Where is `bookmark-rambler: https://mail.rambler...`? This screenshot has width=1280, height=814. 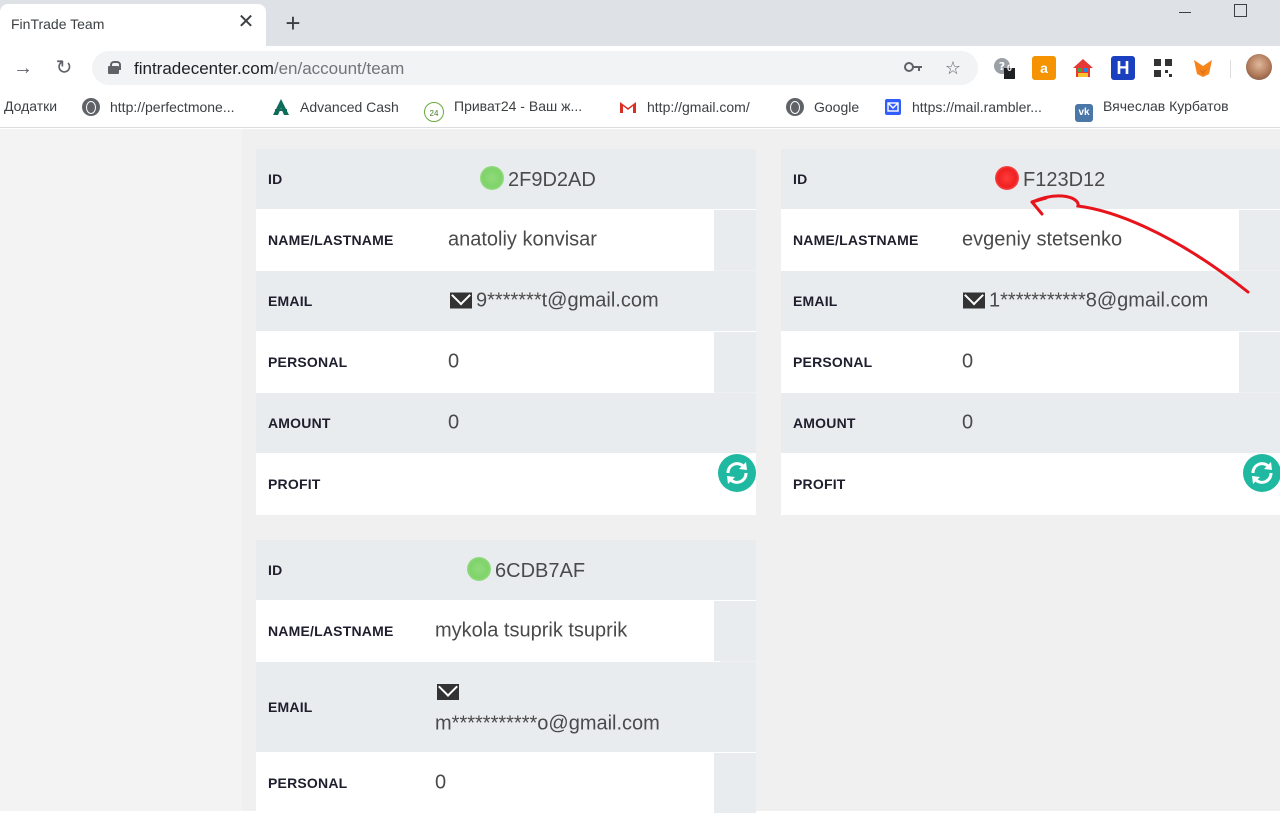 bookmark-rambler: https://mail.rambler... is located at coordinates (963, 108).